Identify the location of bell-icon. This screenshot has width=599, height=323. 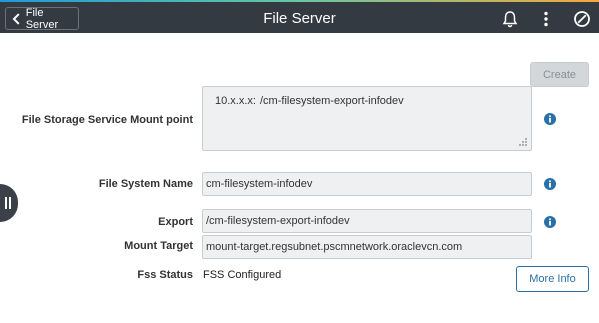
(510, 19).